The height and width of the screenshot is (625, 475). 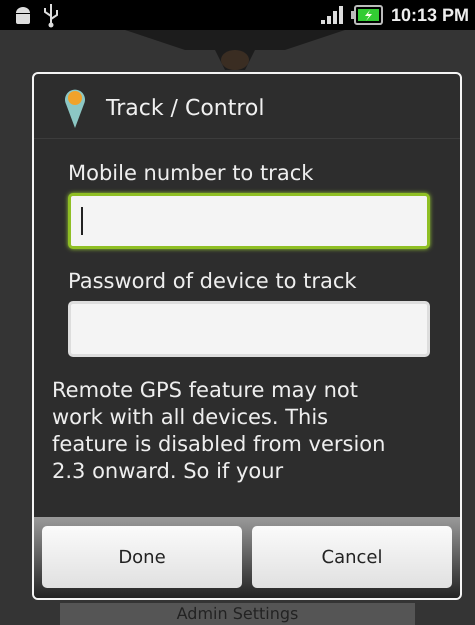 What do you see at coordinates (429, 15) in the screenshot?
I see `clock-time: 10:13 PM` at bounding box center [429, 15].